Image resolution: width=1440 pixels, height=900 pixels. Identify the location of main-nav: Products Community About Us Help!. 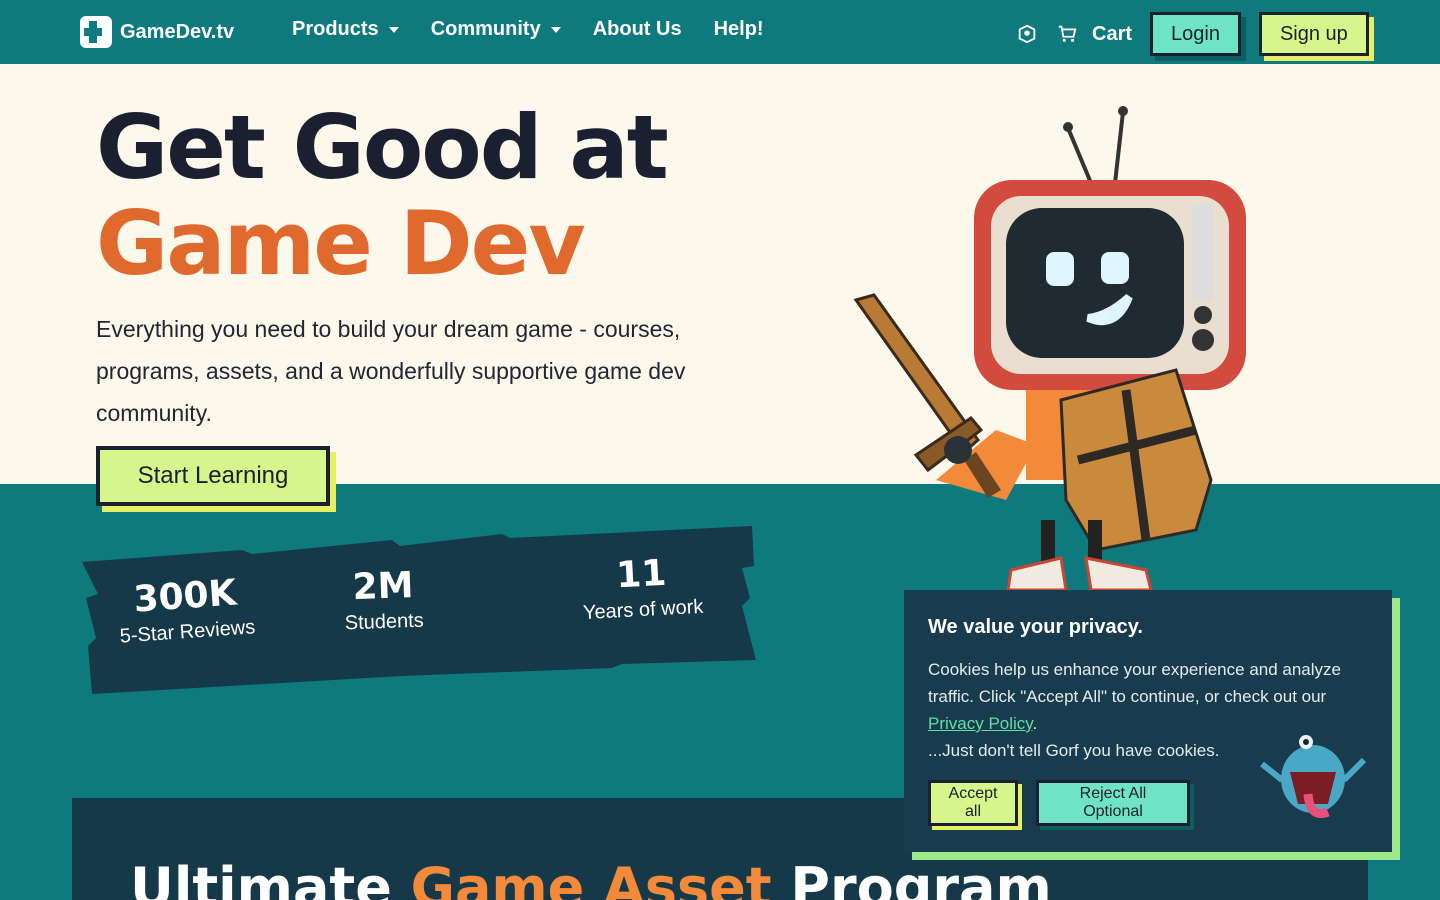
(528, 29).